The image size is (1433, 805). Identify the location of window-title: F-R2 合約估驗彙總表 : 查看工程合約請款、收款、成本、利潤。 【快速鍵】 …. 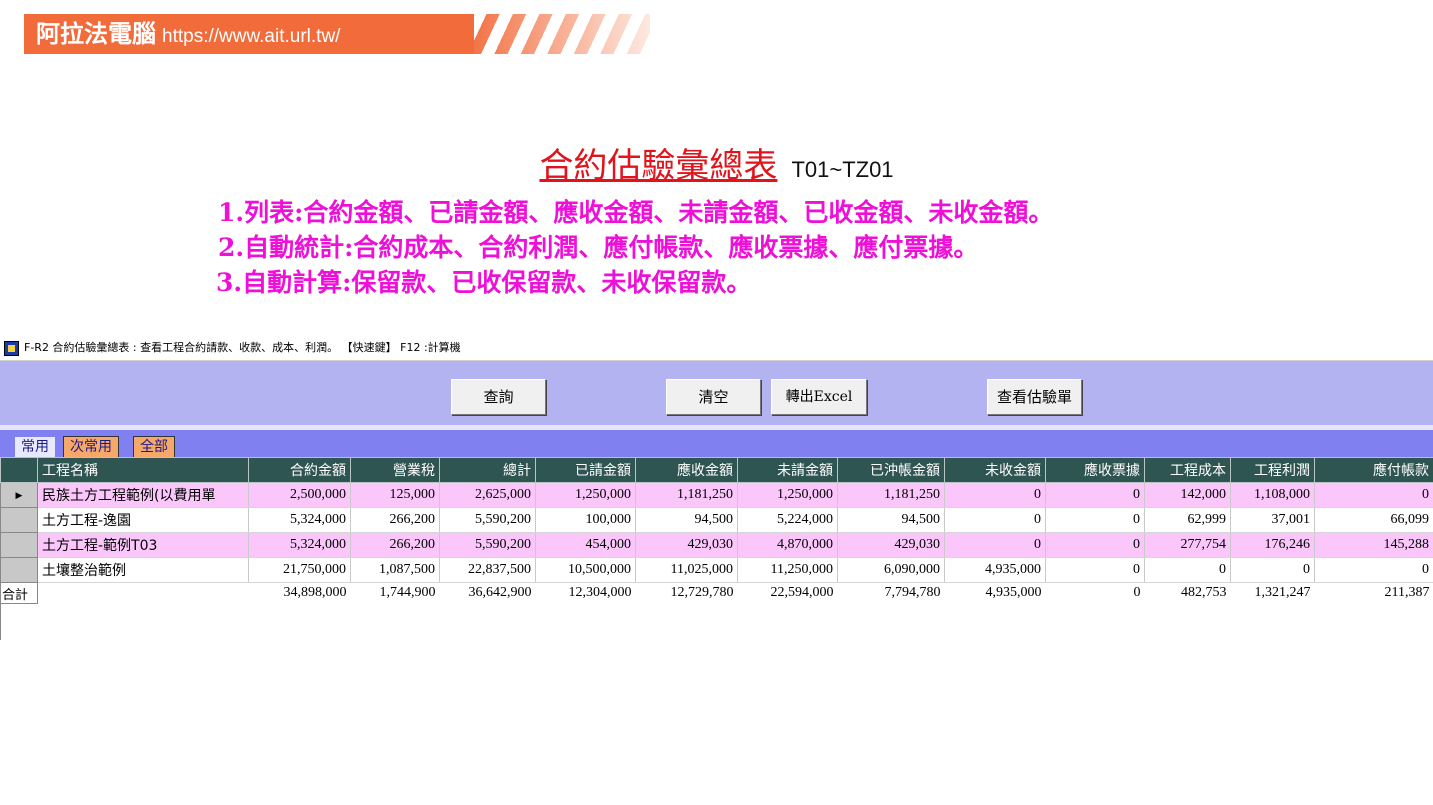
(242, 347).